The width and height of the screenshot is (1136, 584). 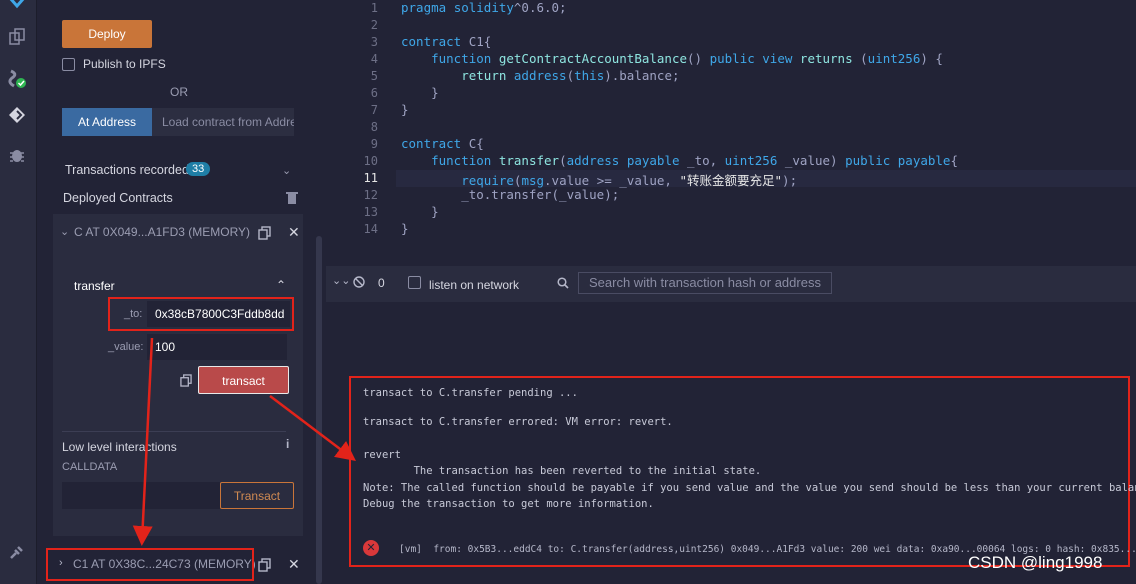 I want to click on listen-network-label: listen on network, so click(x=474, y=285).